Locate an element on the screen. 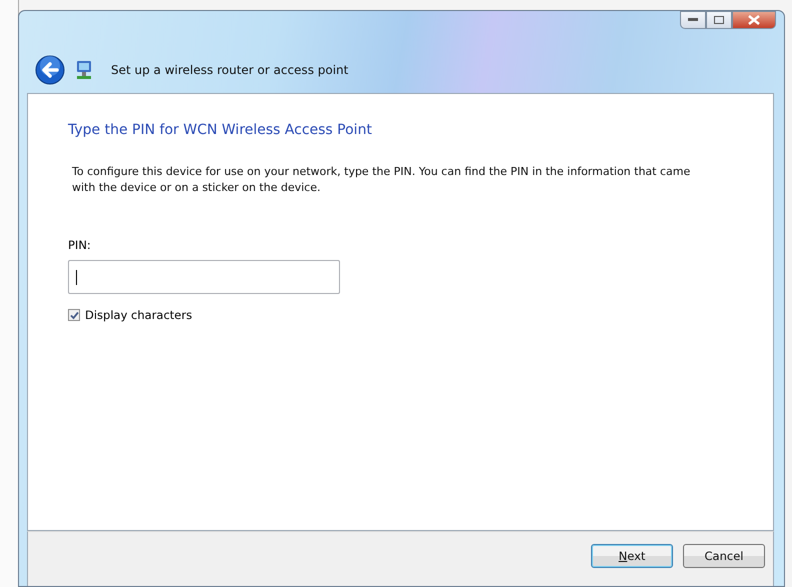 The height and width of the screenshot is (587, 792). back-button is located at coordinates (50, 70).